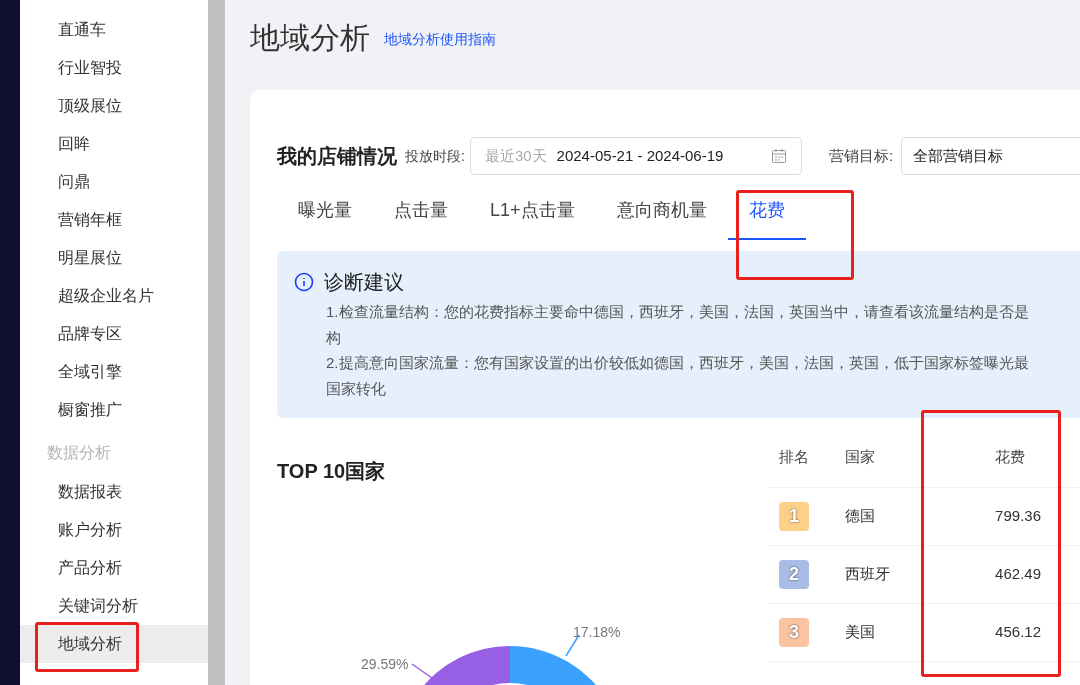  I want to click on cost-cell-text: 456.12, so click(1017, 632).